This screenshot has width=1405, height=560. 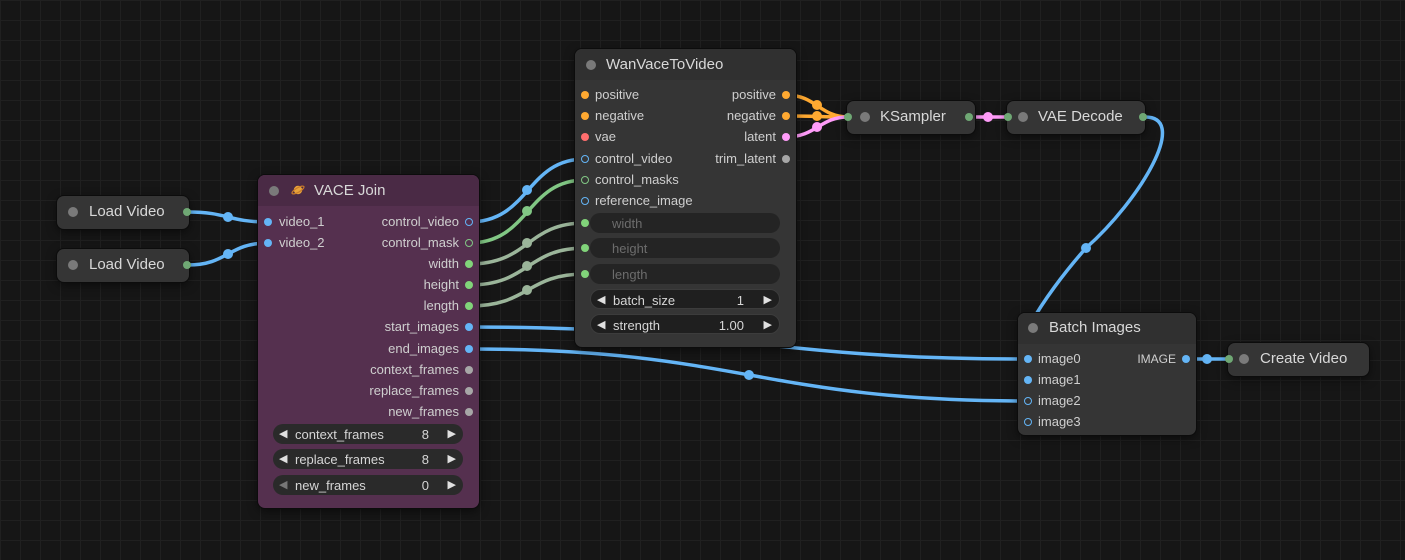 I want to click on output-label: positive, so click(x=753, y=94).